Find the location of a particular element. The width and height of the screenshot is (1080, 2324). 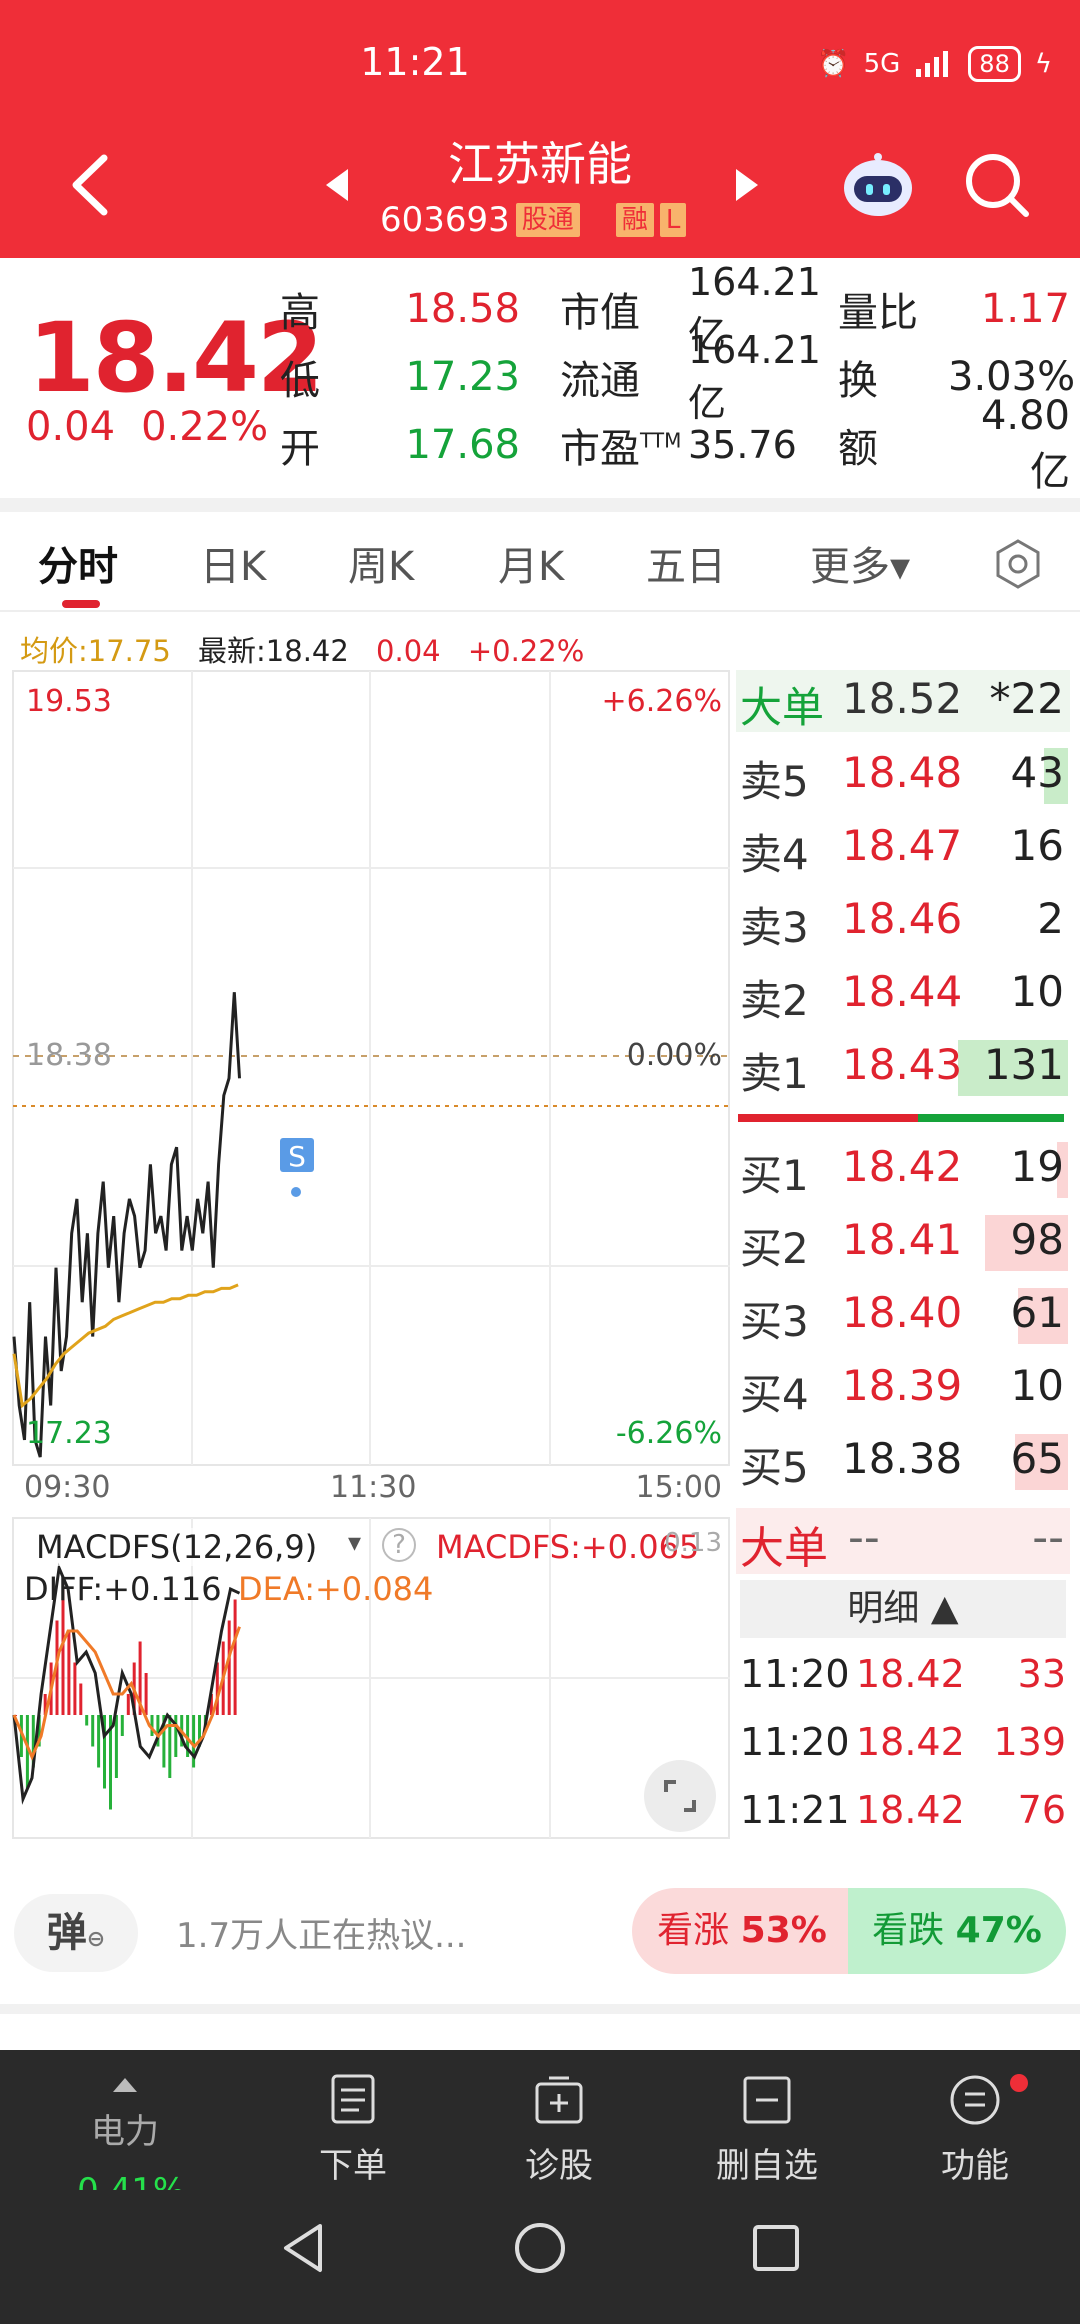

bid-level-price: 18.40 is located at coordinates (902, 1312).